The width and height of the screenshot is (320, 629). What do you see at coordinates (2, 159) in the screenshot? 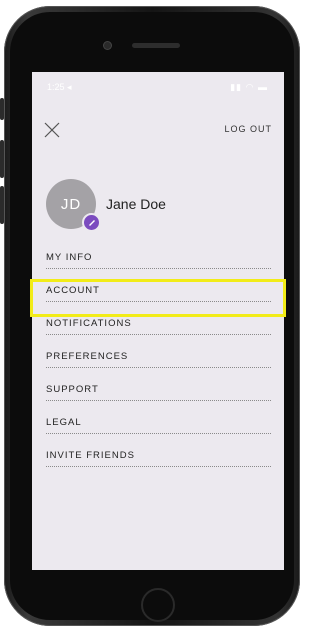
I see `volume-up-button` at bounding box center [2, 159].